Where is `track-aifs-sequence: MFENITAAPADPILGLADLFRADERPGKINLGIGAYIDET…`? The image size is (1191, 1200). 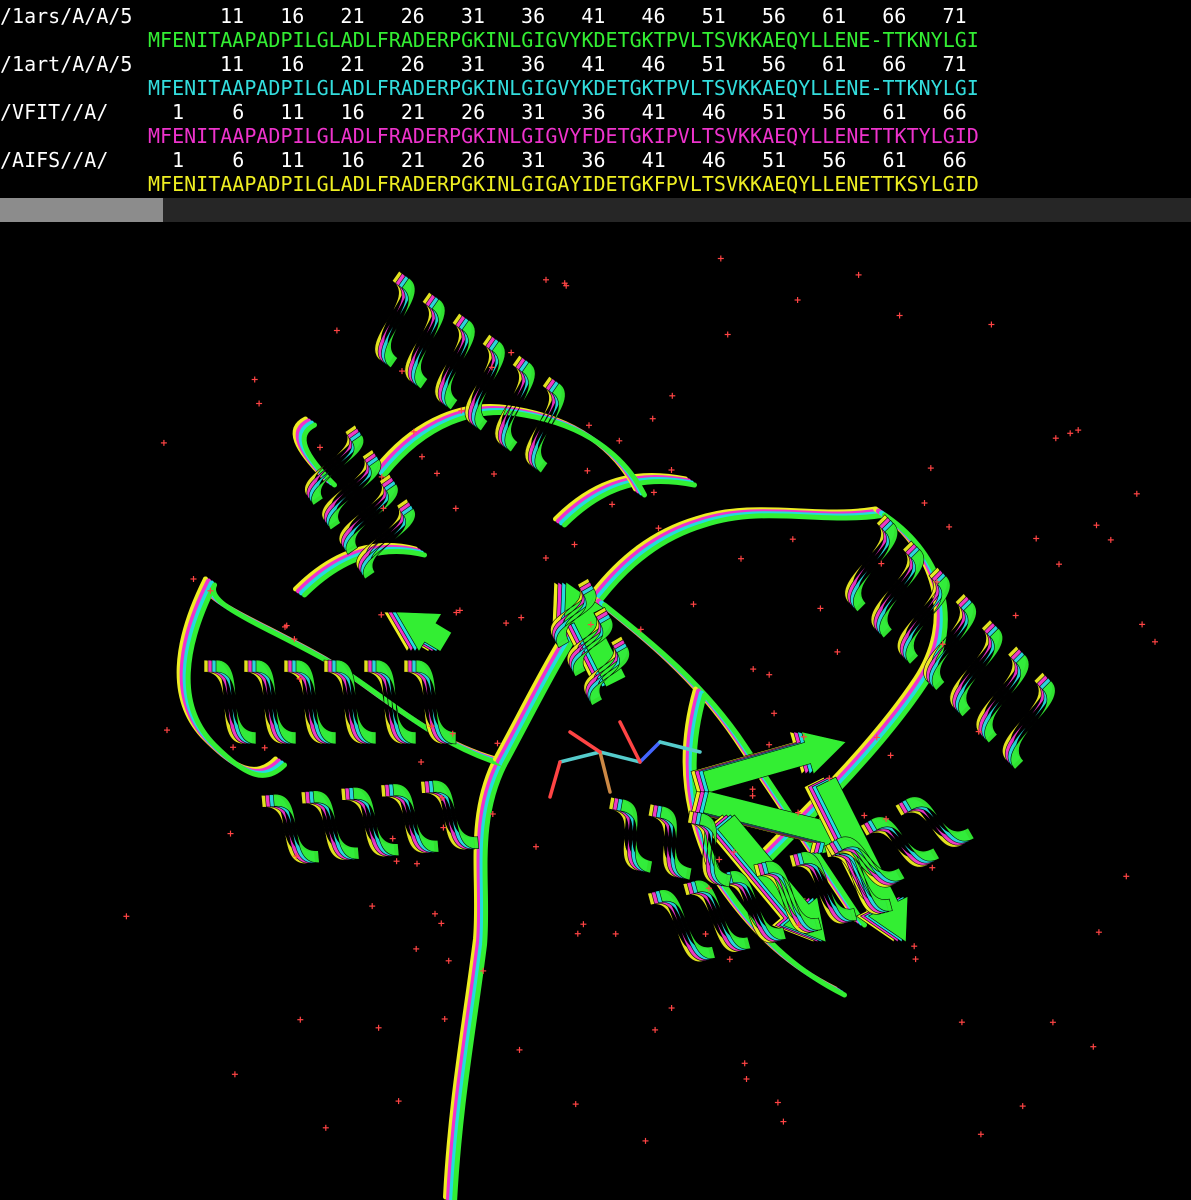 track-aifs-sequence: MFENITAAPADPILGLADLFRADERPGKINLGIGAYIDET… is located at coordinates (595, 184).